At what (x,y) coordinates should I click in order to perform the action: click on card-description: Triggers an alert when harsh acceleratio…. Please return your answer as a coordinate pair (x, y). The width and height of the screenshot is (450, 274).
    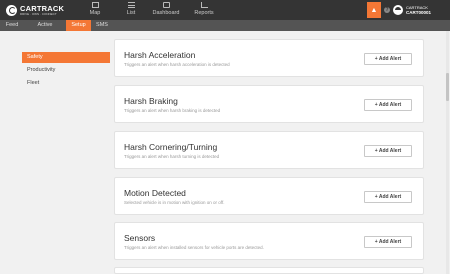
    Looking at the image, I should click on (177, 64).